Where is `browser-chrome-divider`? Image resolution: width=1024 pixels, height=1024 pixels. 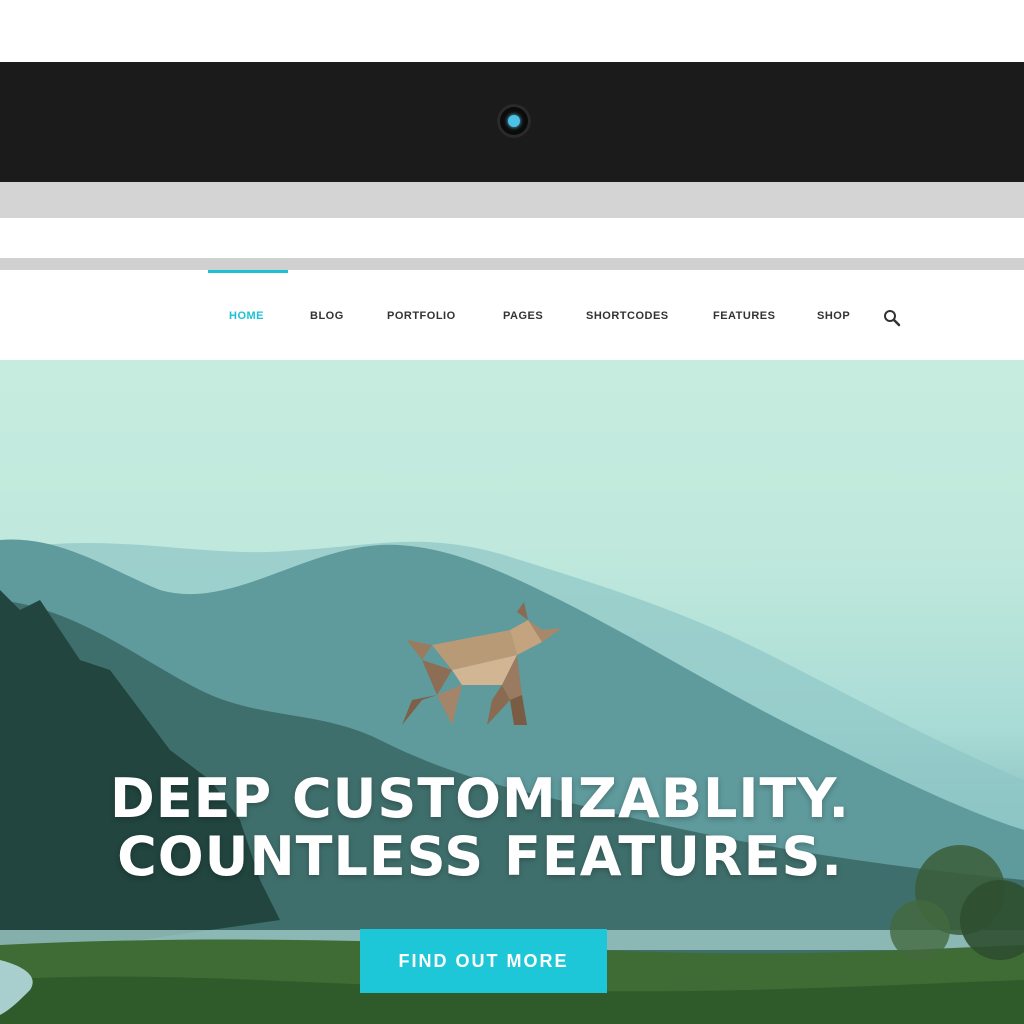 browser-chrome-divider is located at coordinates (512, 264).